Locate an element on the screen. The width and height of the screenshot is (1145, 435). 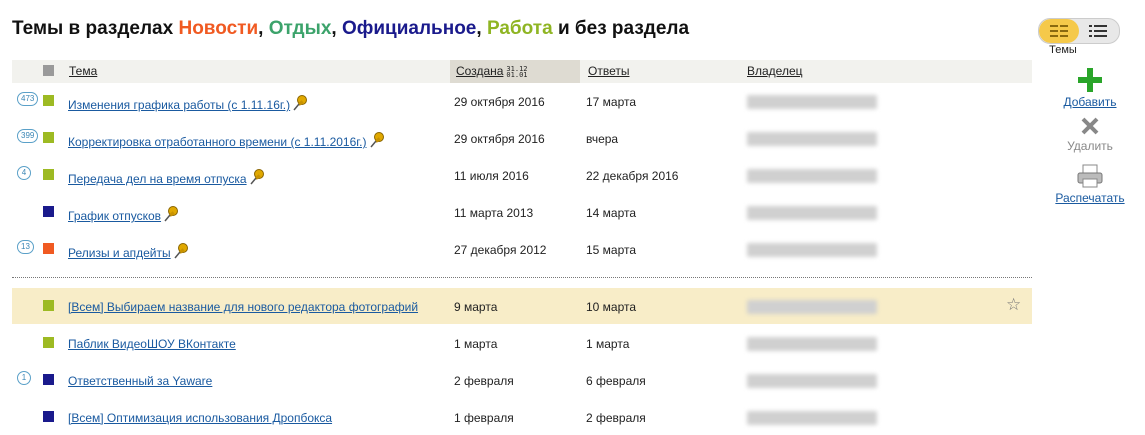
created-date: 27 декабря 2012 is located at coordinates (500, 250).